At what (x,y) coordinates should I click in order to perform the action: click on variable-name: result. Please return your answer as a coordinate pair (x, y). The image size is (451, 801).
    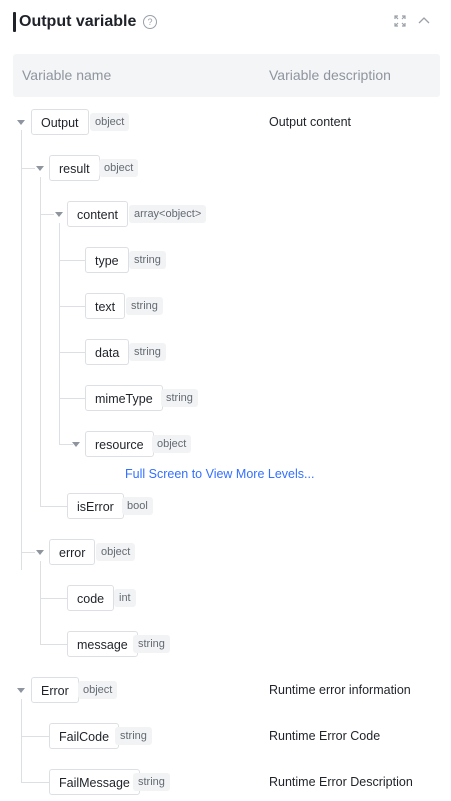
    Looking at the image, I should click on (74, 168).